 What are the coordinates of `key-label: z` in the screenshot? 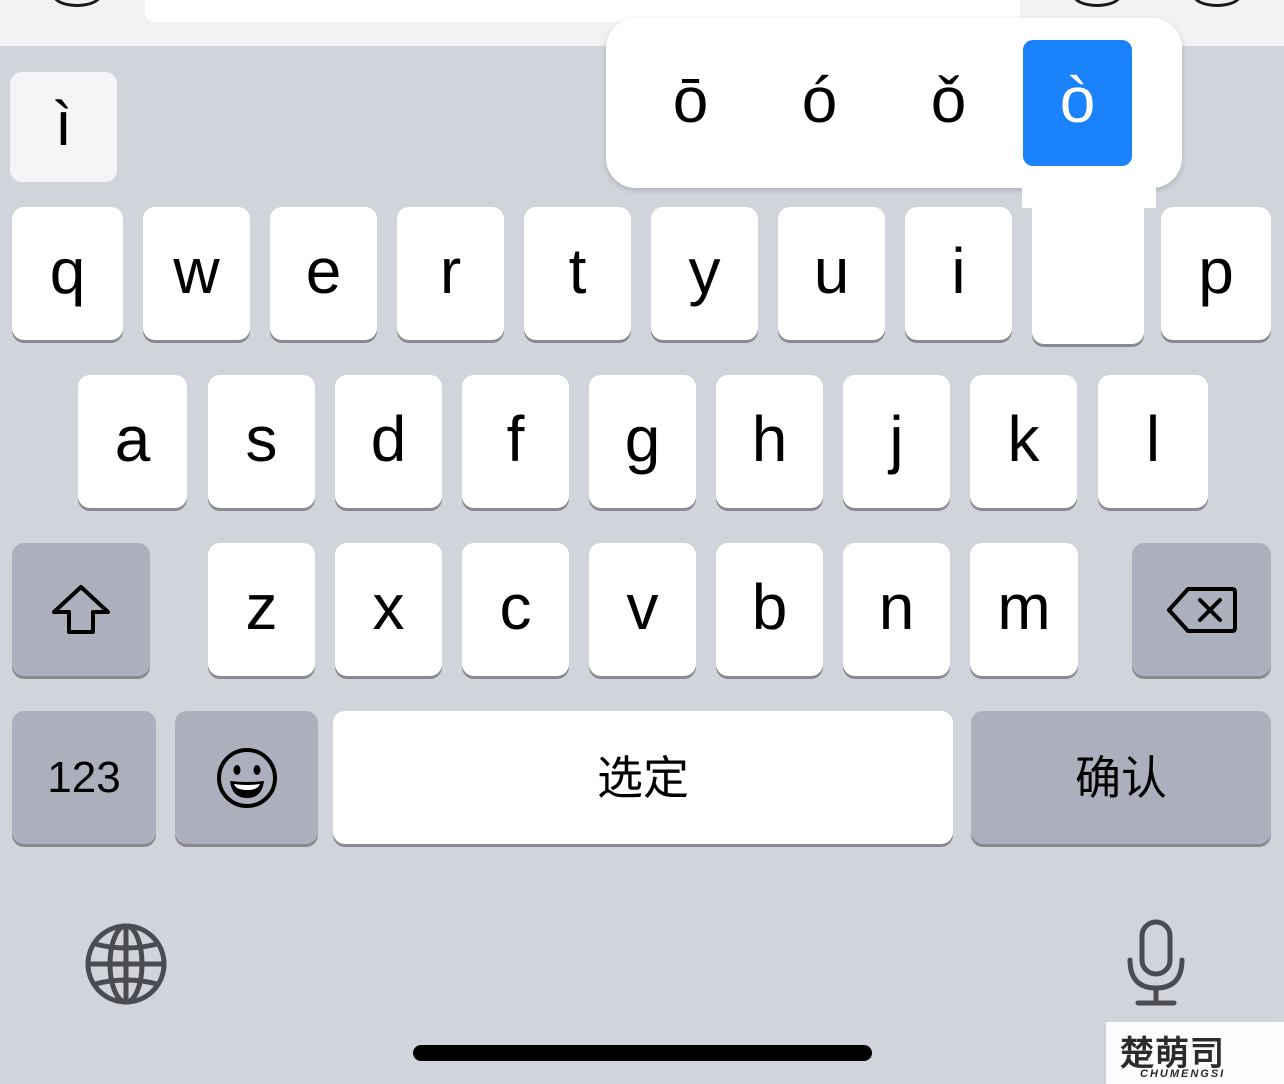 It's located at (261, 606).